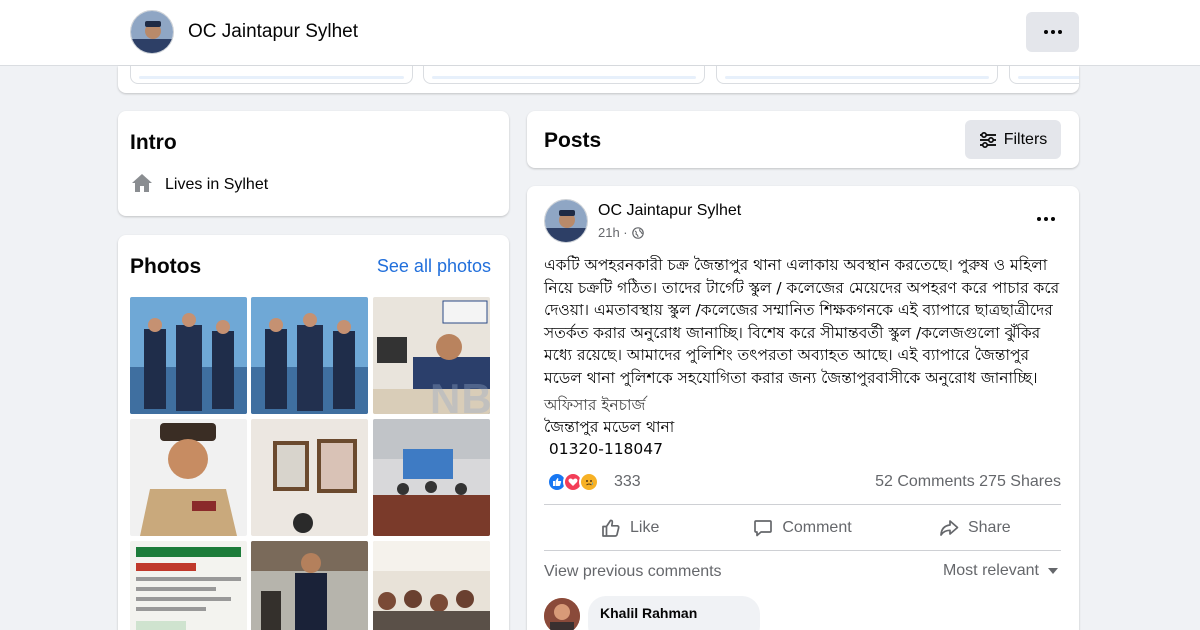 The width and height of the screenshot is (1200, 630). I want to click on photos-title: Photos, so click(166, 266).